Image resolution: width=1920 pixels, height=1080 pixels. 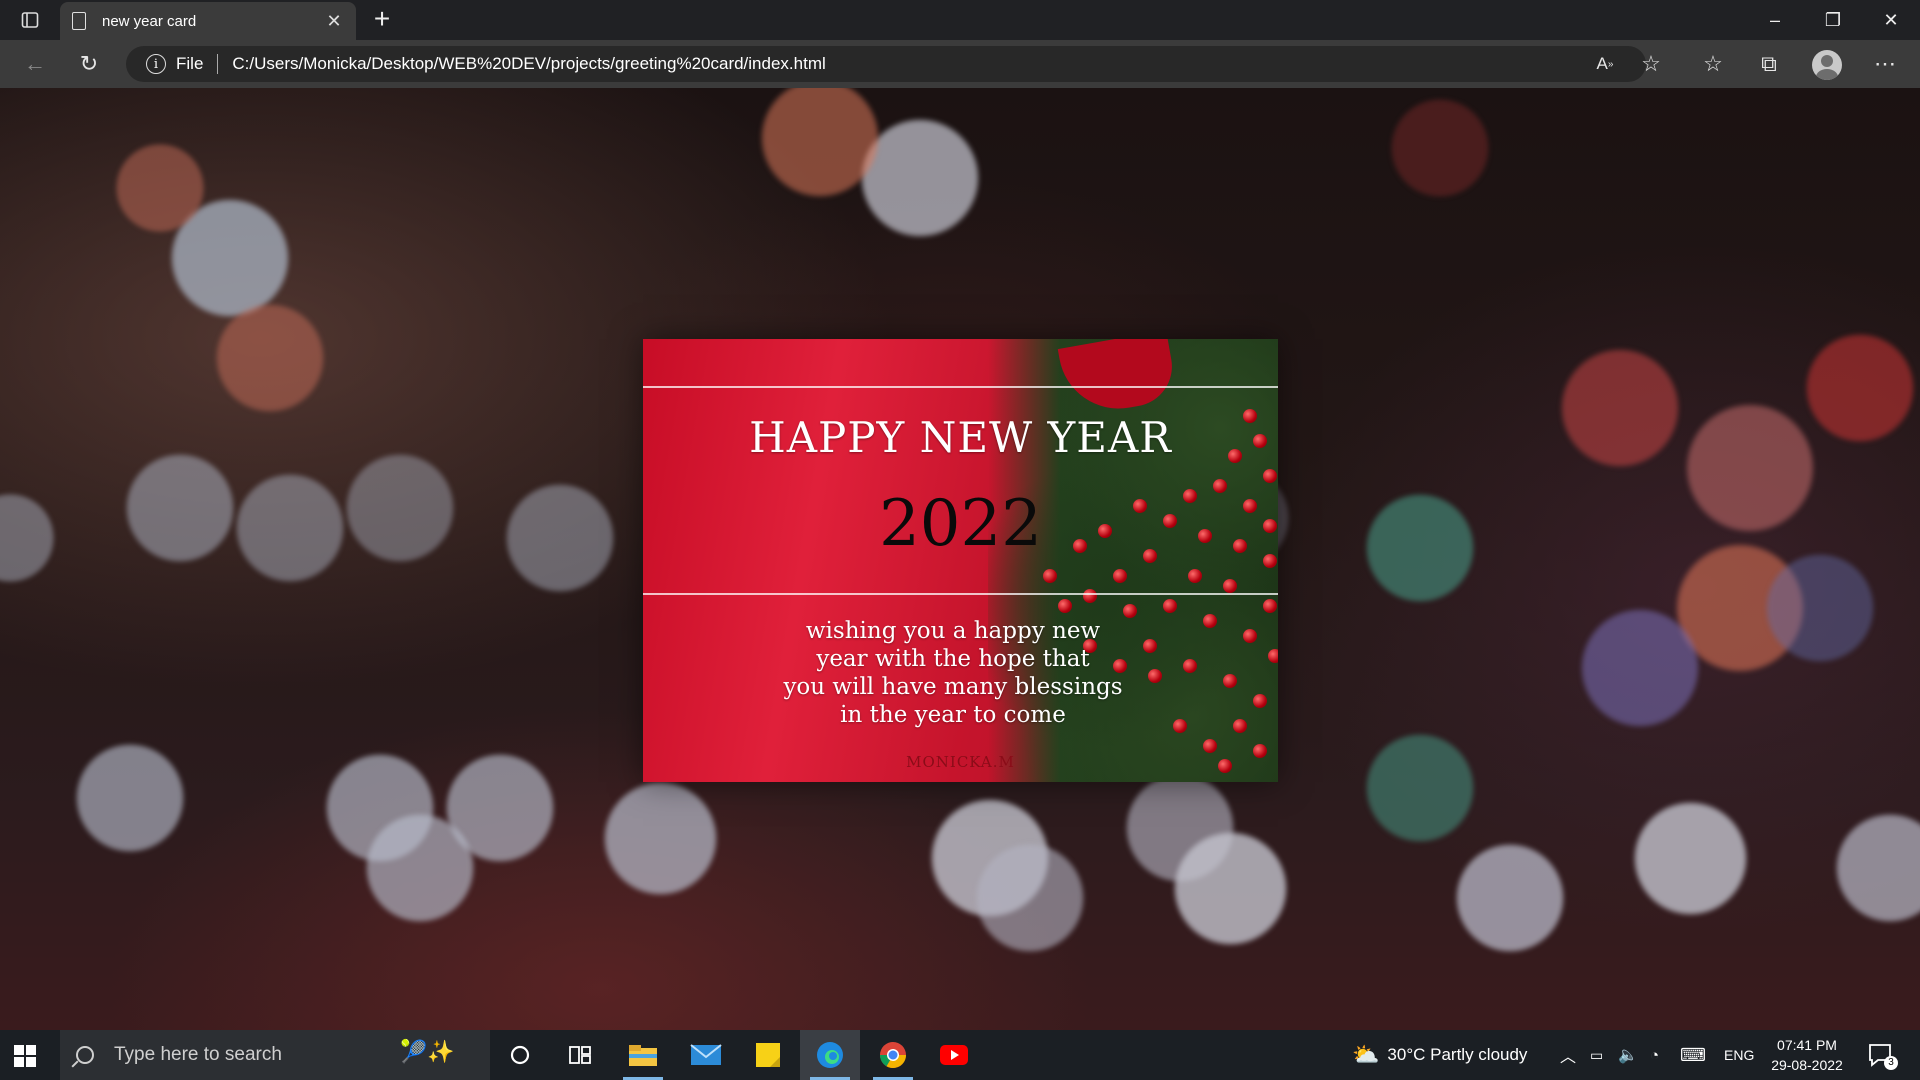 What do you see at coordinates (1628, 1055) in the screenshot?
I see `volume-icon: 🔈` at bounding box center [1628, 1055].